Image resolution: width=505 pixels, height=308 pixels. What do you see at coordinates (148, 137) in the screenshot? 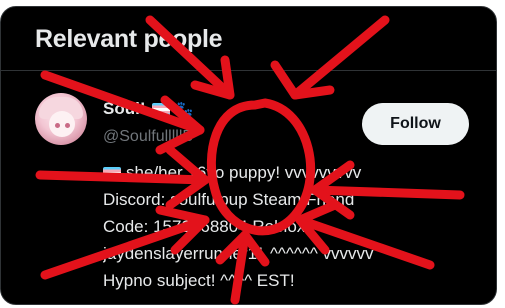
I see `user-handle: @SoulfulllllB` at bounding box center [148, 137].